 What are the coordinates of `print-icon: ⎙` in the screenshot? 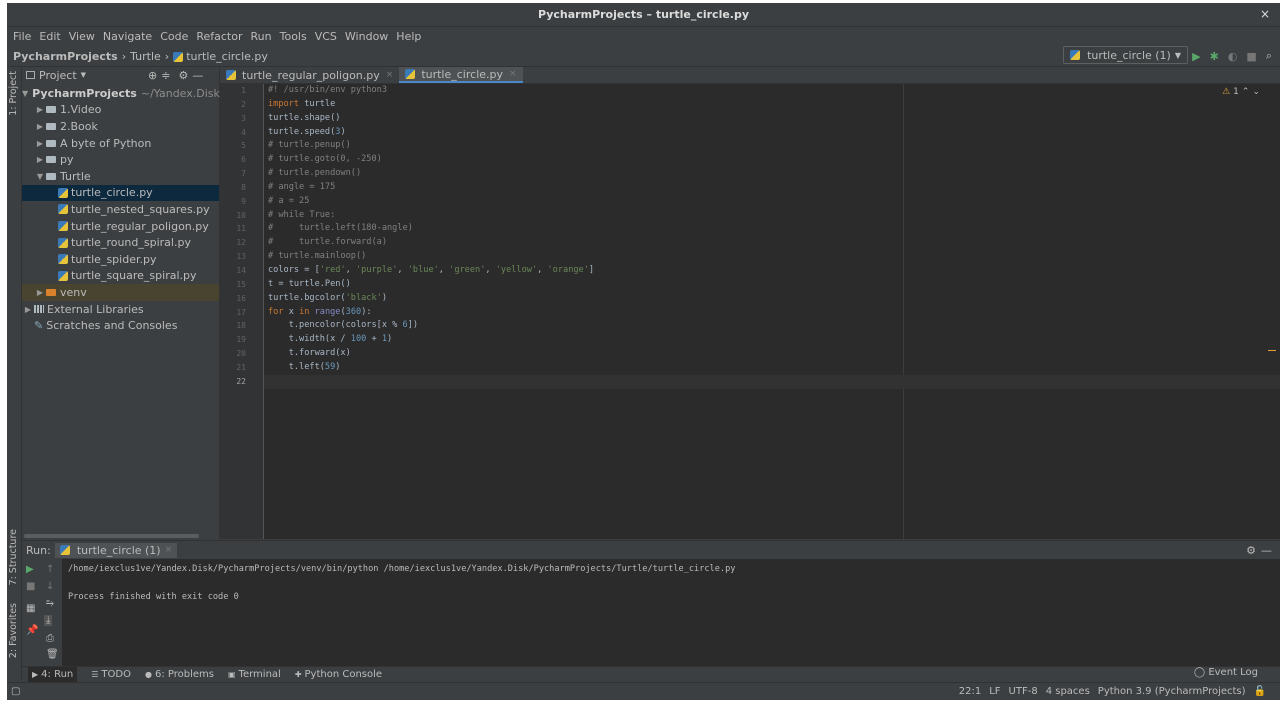 It's located at (50, 638).